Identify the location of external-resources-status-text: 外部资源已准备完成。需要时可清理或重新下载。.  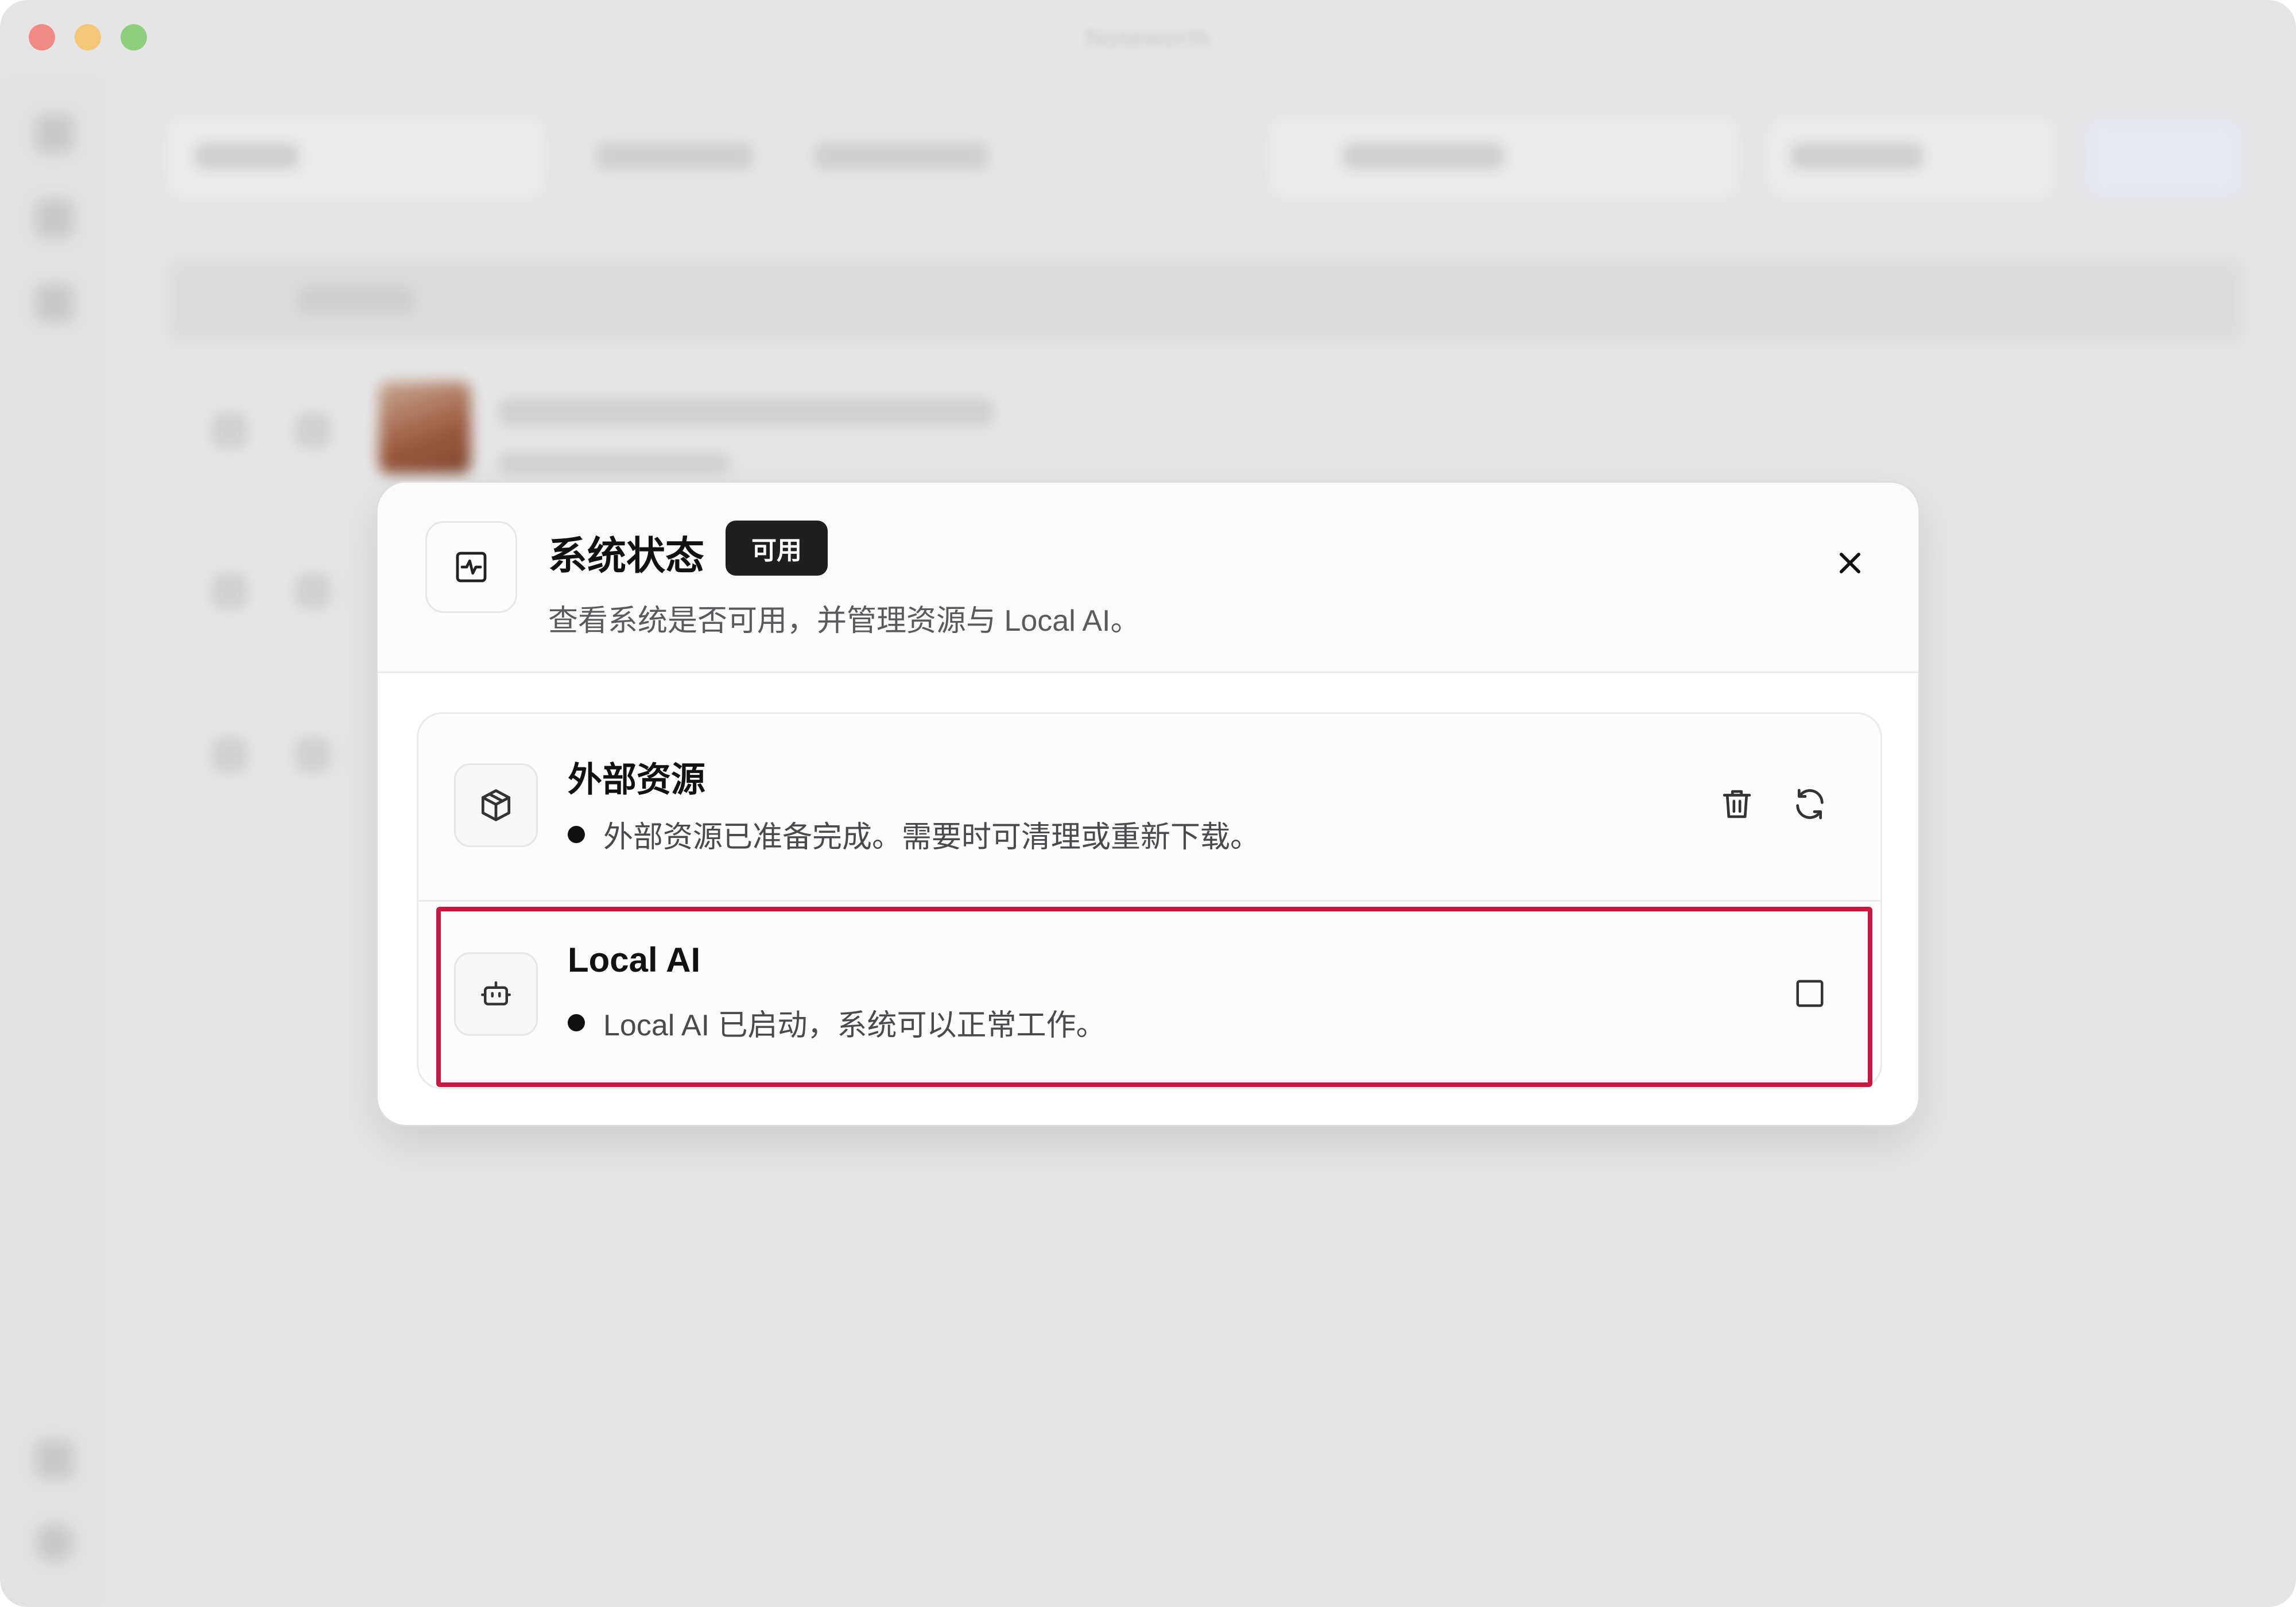
(932, 838).